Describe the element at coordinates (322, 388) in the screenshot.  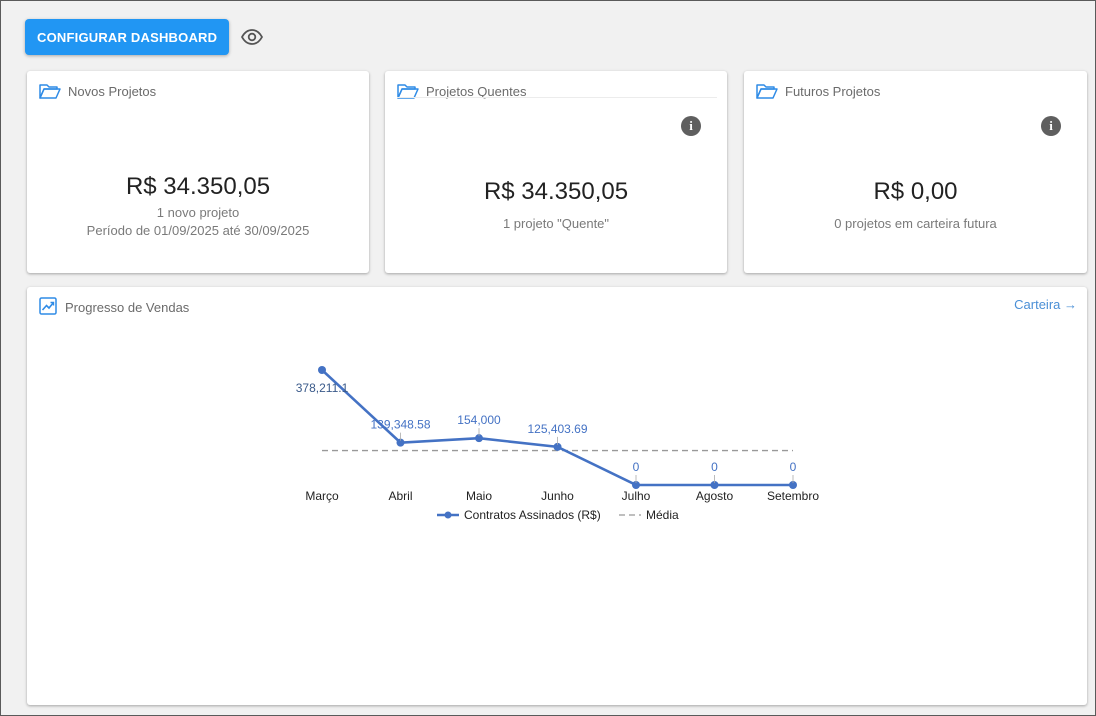
I see `data-label: 378,211.1` at that location.